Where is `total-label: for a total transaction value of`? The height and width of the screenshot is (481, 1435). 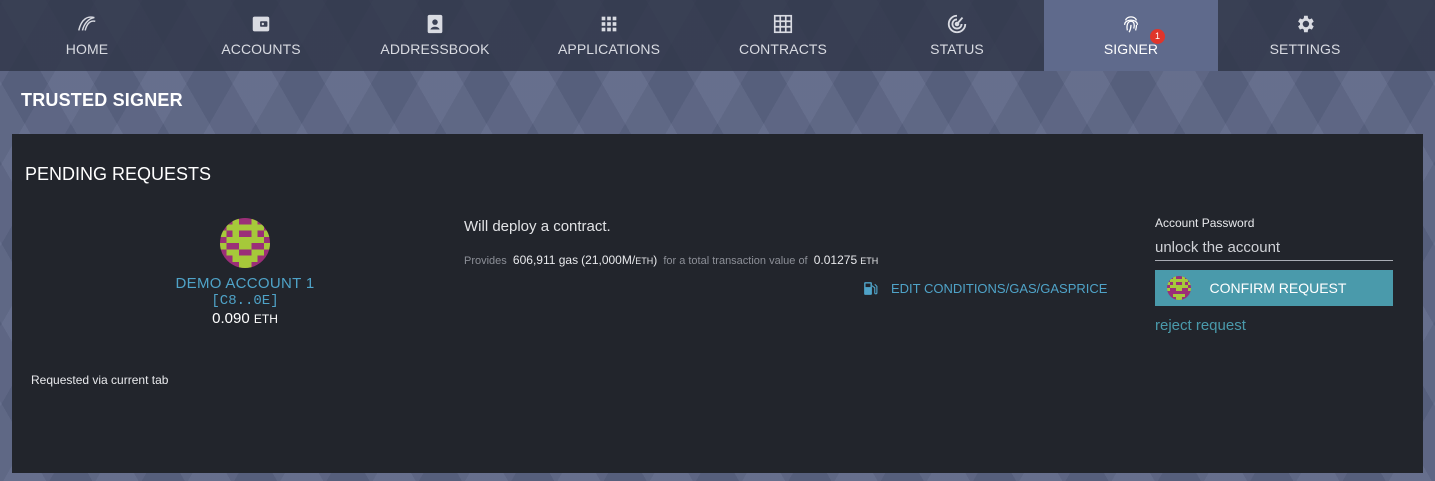
total-label: for a total transaction value of is located at coordinates (735, 261).